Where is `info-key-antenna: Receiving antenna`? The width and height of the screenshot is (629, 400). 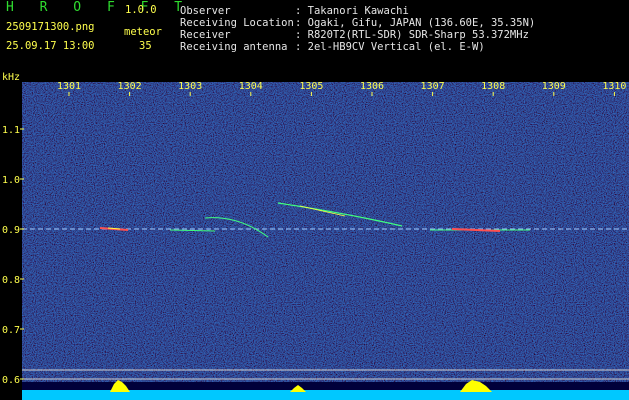 info-key-antenna: Receiving antenna is located at coordinates (234, 47).